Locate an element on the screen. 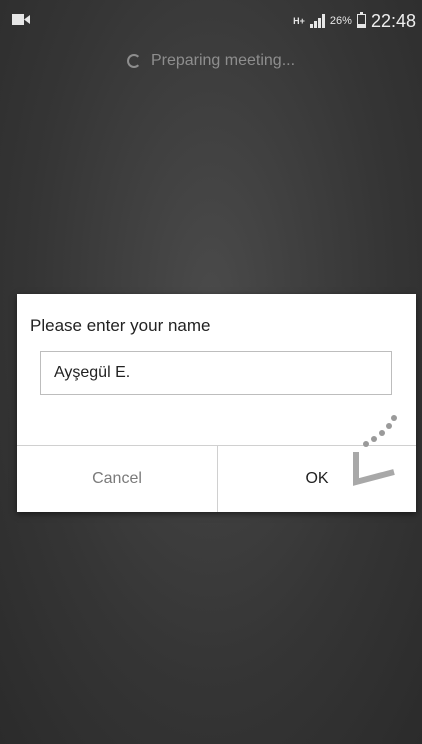  dialog-title: Please enter your name is located at coordinates (120, 325).